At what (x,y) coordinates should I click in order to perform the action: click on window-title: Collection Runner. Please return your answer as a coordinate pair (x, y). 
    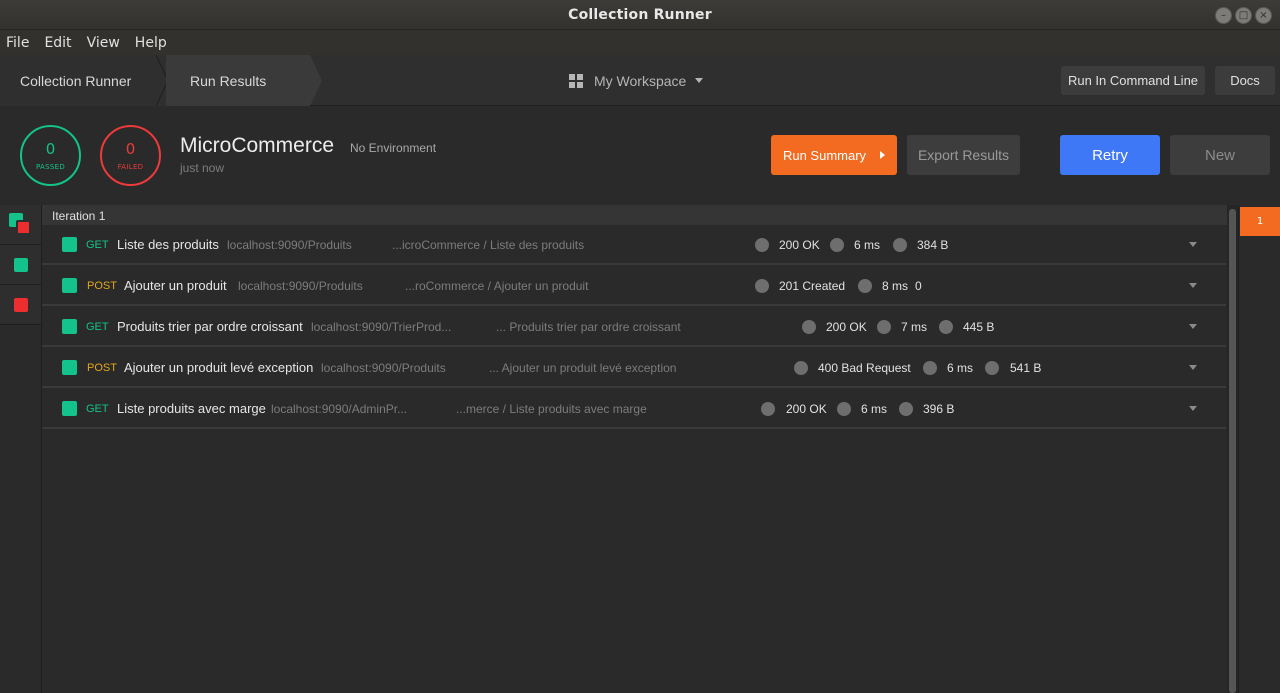
    Looking at the image, I should click on (640, 14).